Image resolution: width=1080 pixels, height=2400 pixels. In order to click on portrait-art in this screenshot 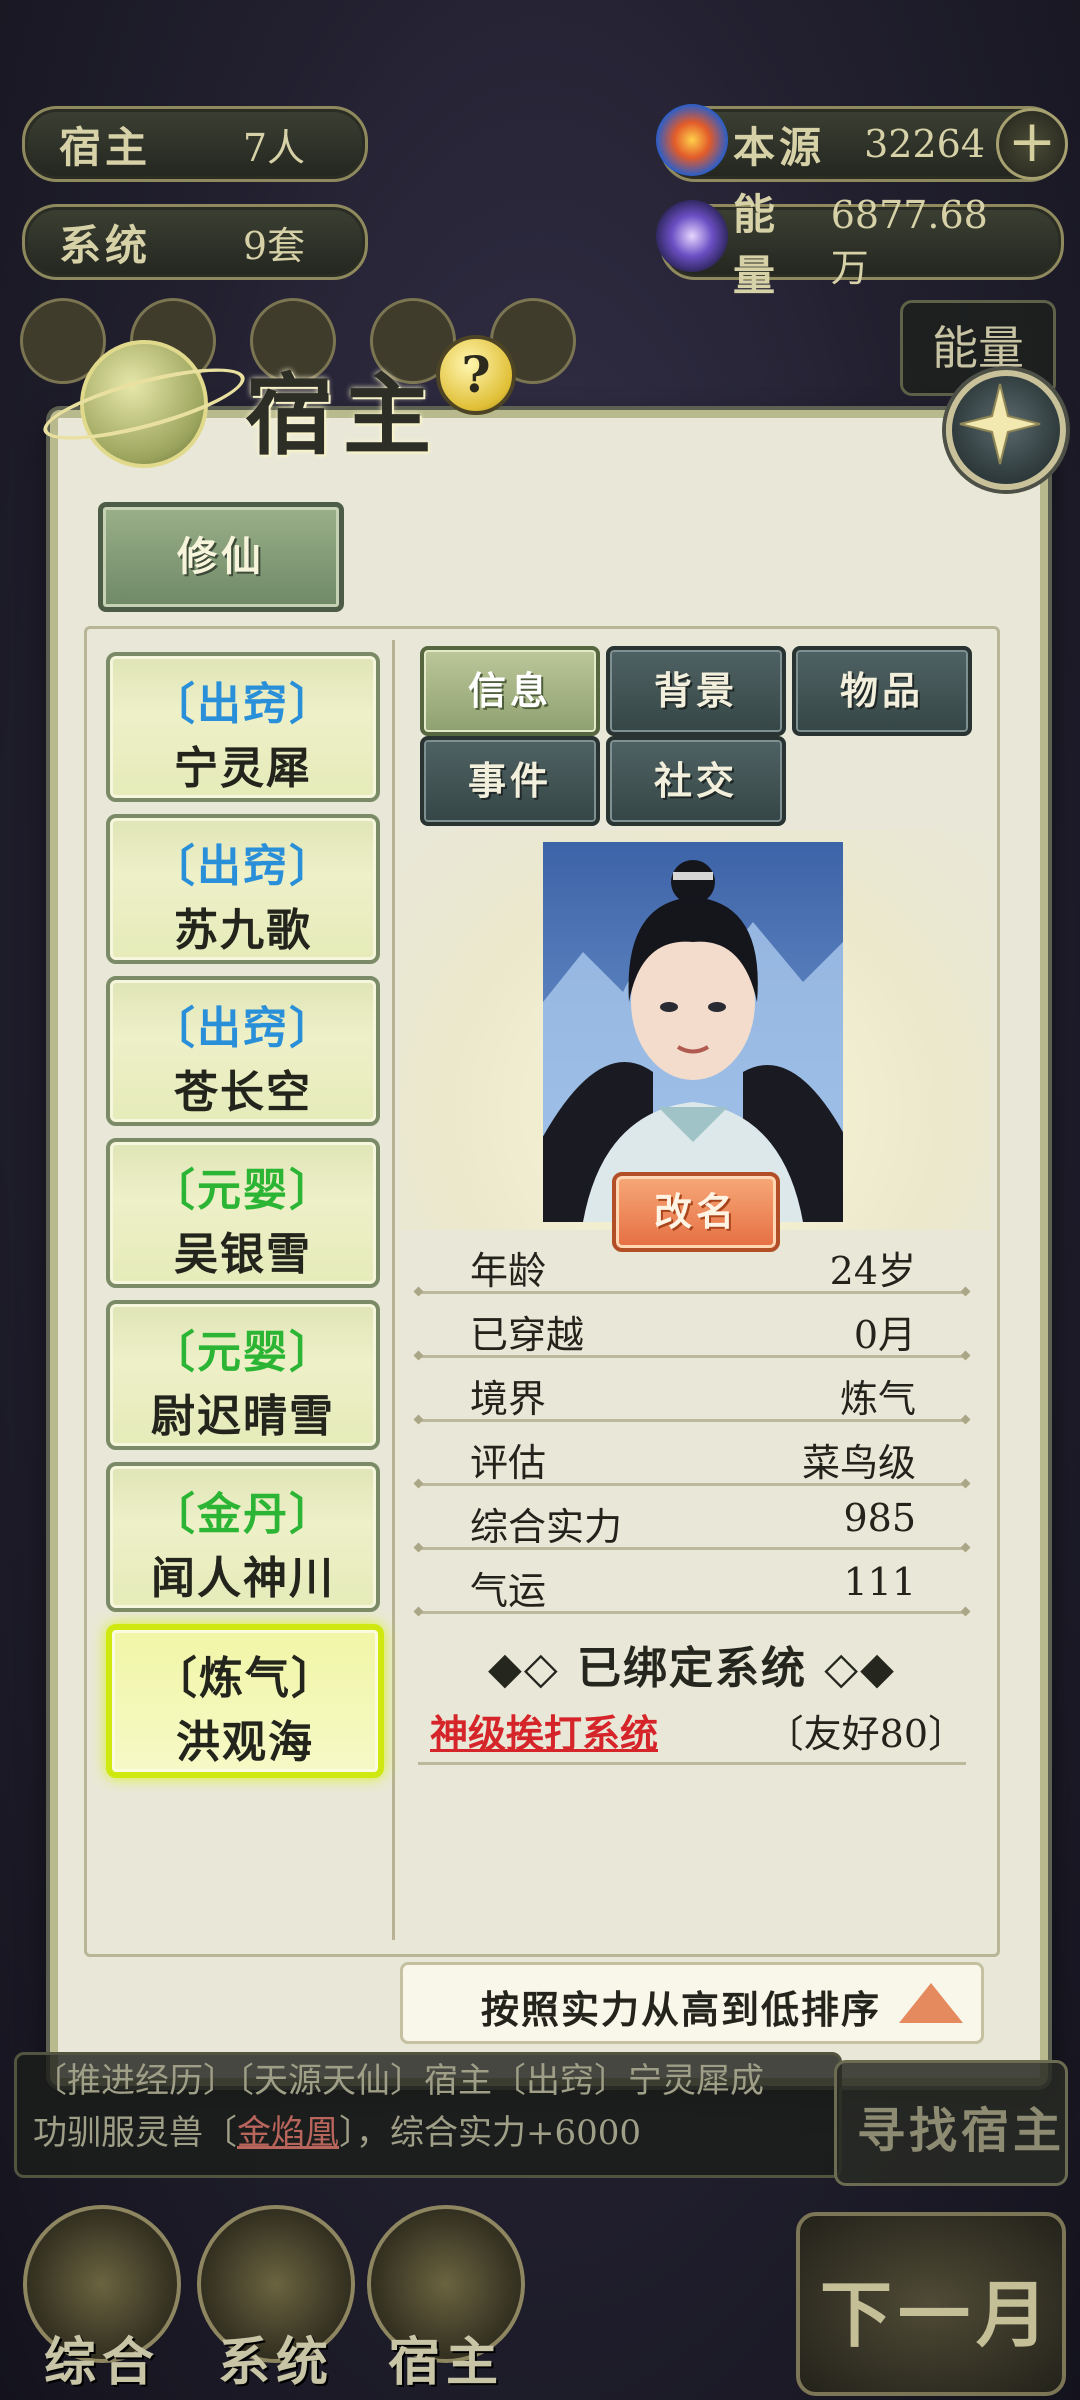, I will do `click(693, 1032)`.